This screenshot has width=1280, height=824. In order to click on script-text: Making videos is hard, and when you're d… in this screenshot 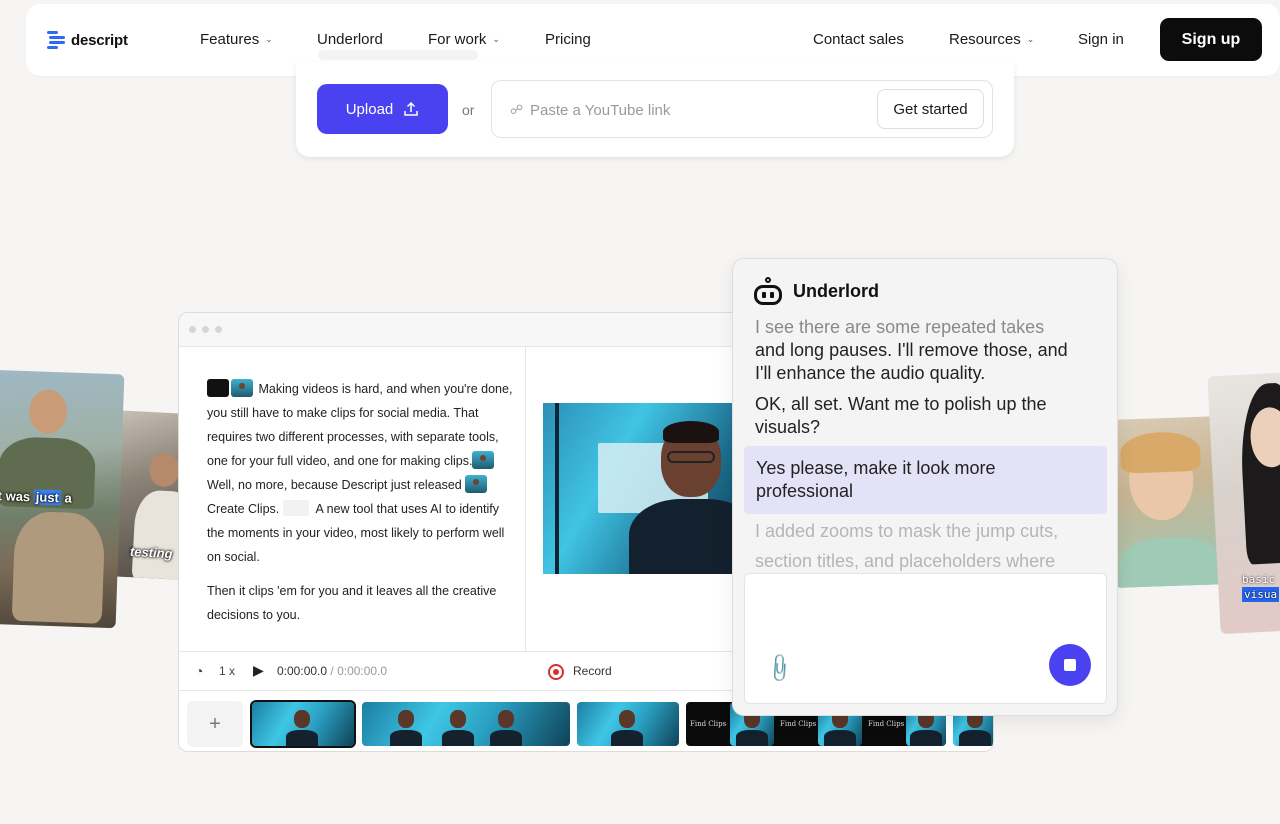, I will do `click(363, 502)`.